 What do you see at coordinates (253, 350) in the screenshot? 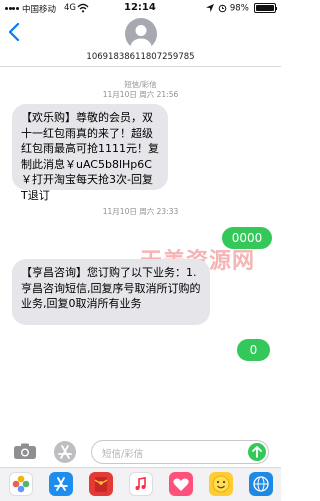
I see `outgoing-message-bubble: 0` at bounding box center [253, 350].